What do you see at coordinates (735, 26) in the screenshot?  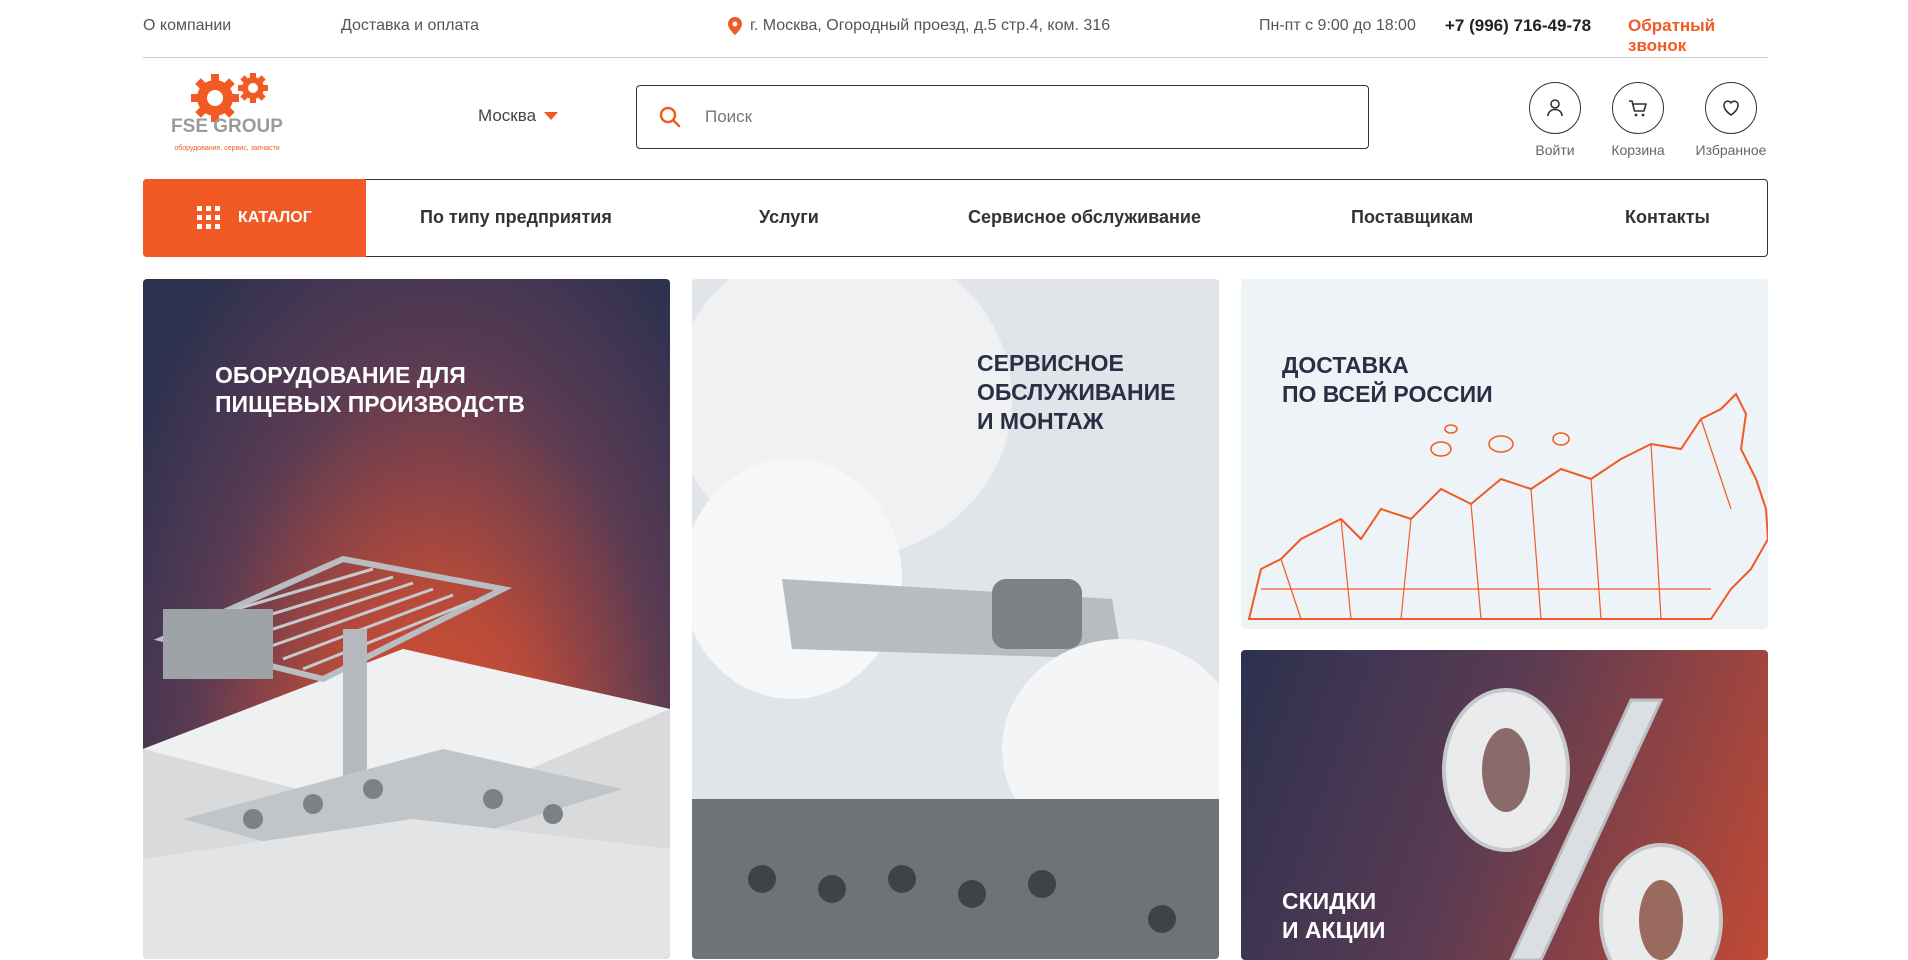 I see `location-pin-icon` at bounding box center [735, 26].